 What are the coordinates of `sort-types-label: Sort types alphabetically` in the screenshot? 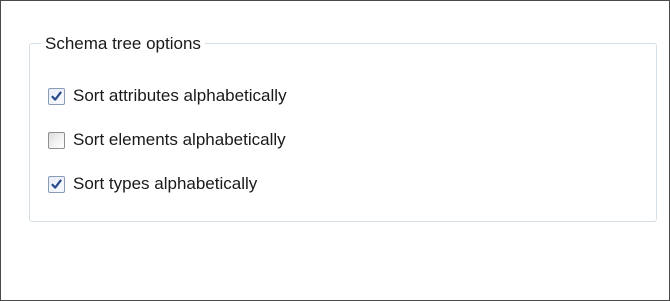 It's located at (165, 183).